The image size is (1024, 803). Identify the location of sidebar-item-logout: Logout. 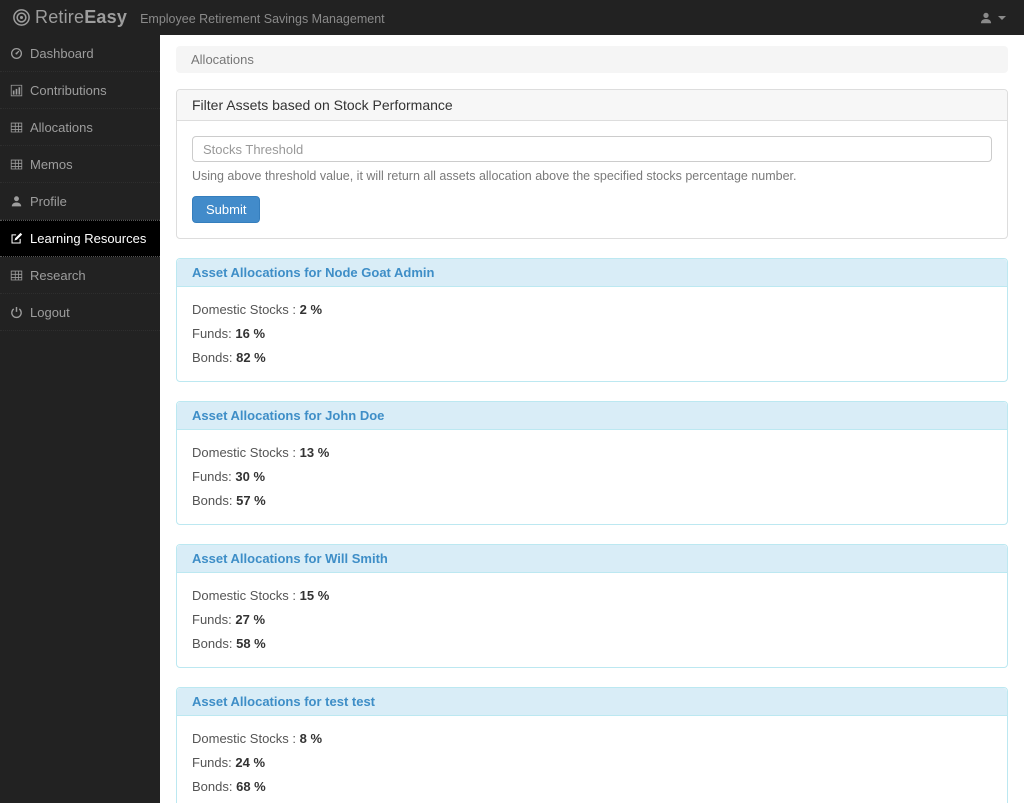
(80, 312).